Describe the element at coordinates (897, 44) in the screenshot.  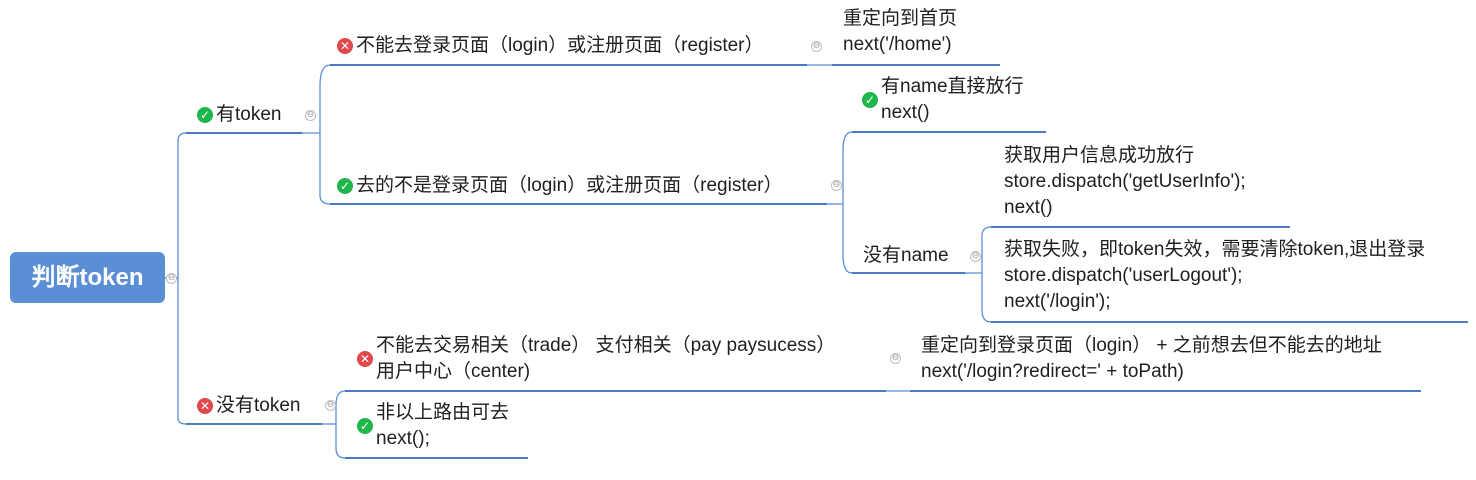
I see `node-text-line: next('/home')` at that location.